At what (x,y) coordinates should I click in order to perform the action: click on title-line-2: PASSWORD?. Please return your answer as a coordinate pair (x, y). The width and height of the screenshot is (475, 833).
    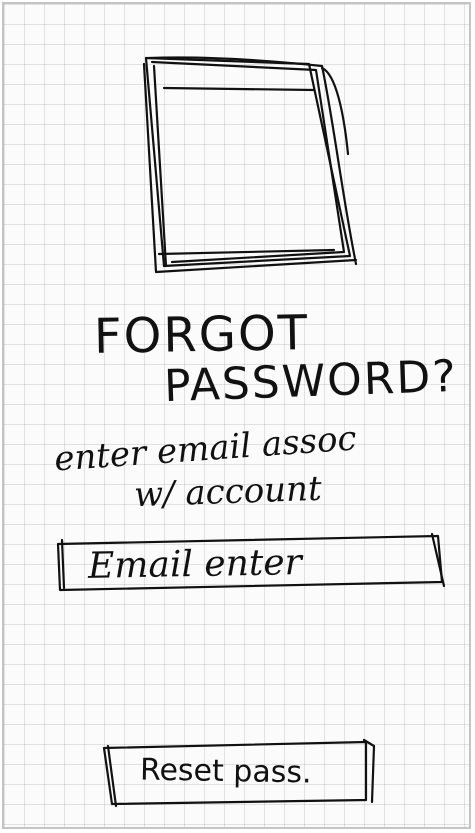
    Looking at the image, I should click on (311, 381).